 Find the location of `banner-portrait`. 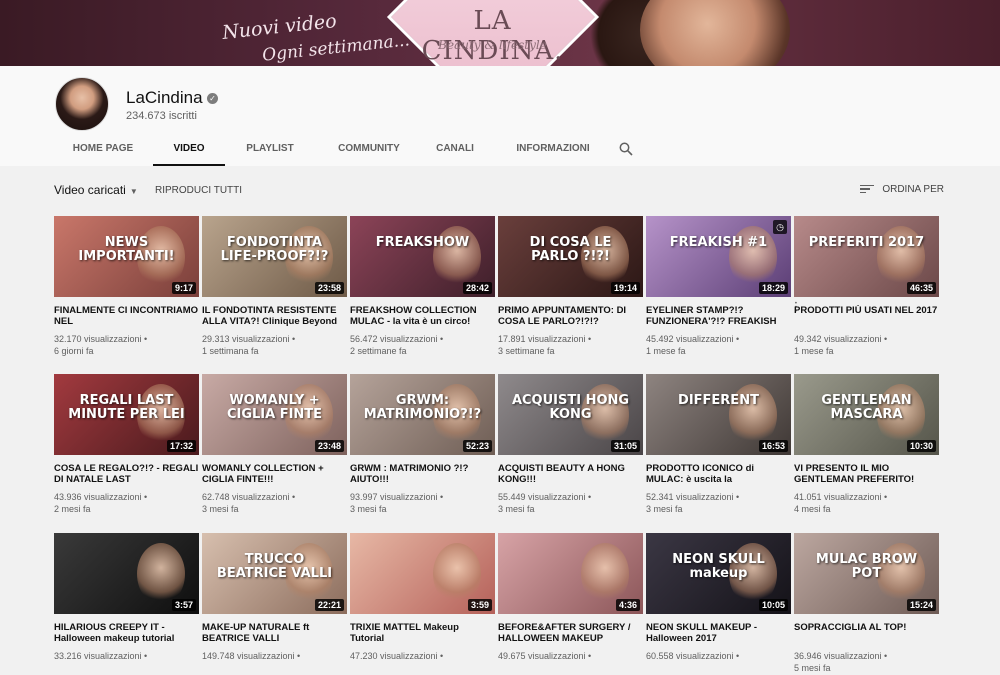

banner-portrait is located at coordinates (715, 33).